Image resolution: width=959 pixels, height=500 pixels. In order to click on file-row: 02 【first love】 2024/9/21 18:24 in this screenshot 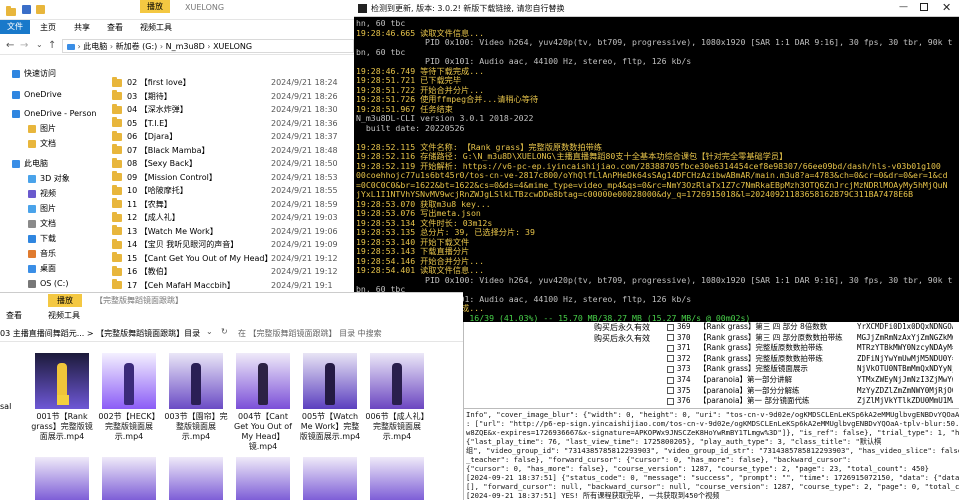, I will do `click(233, 82)`.